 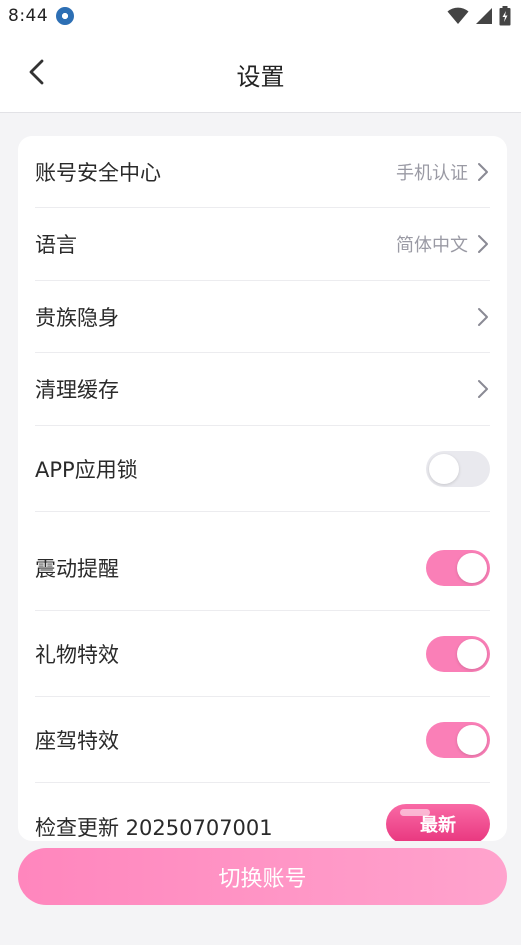 What do you see at coordinates (65, 16) in the screenshot?
I see `app-notification-icon` at bounding box center [65, 16].